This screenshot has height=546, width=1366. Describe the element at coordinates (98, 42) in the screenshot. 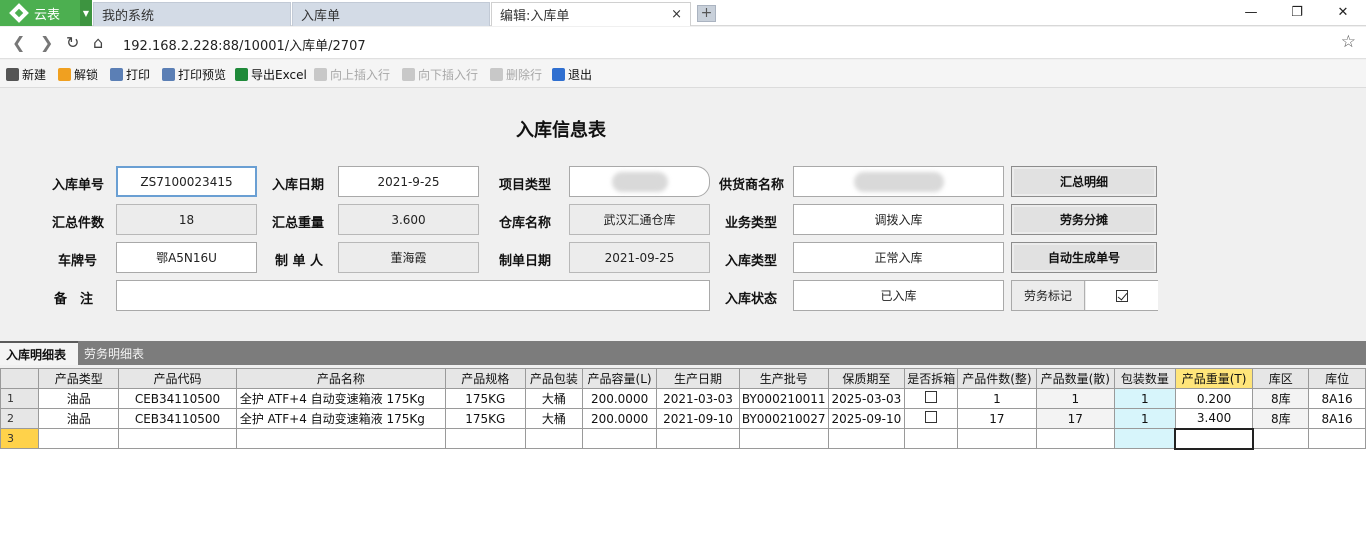

I see `home-icon: ⌂` at that location.